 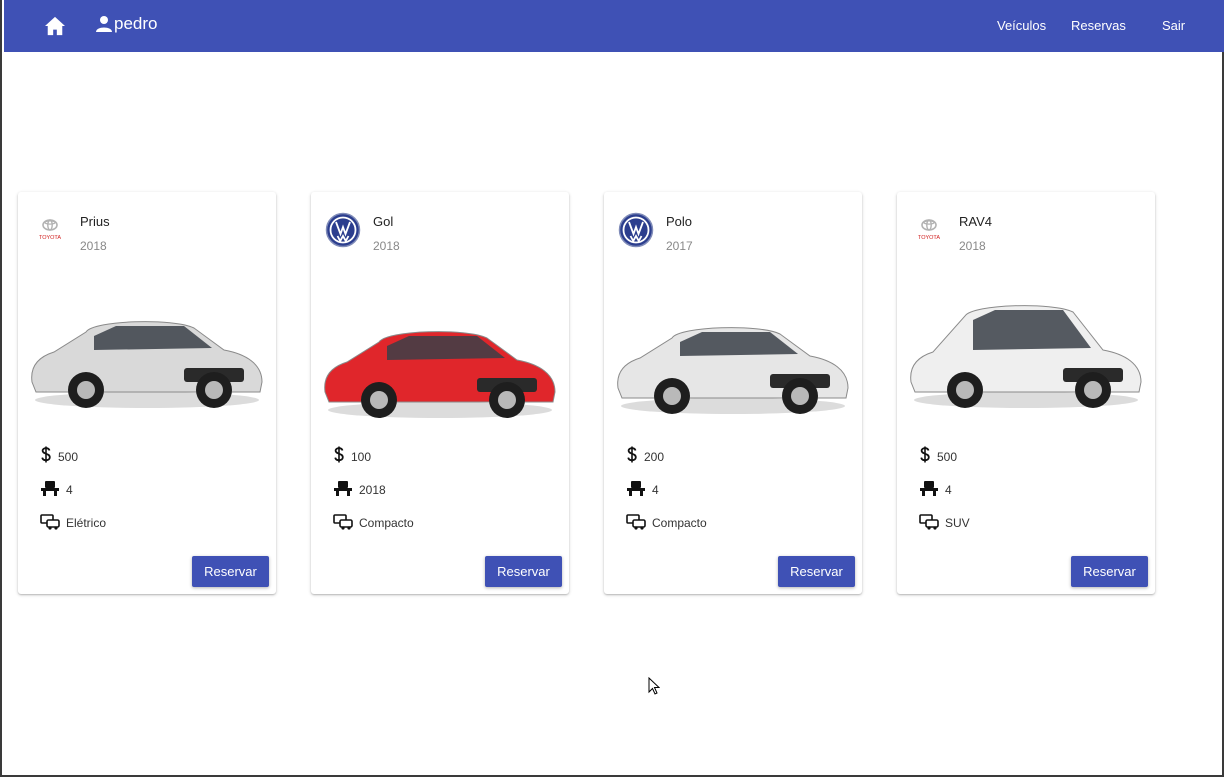 I want to click on car-name: RAV4, so click(x=975, y=221).